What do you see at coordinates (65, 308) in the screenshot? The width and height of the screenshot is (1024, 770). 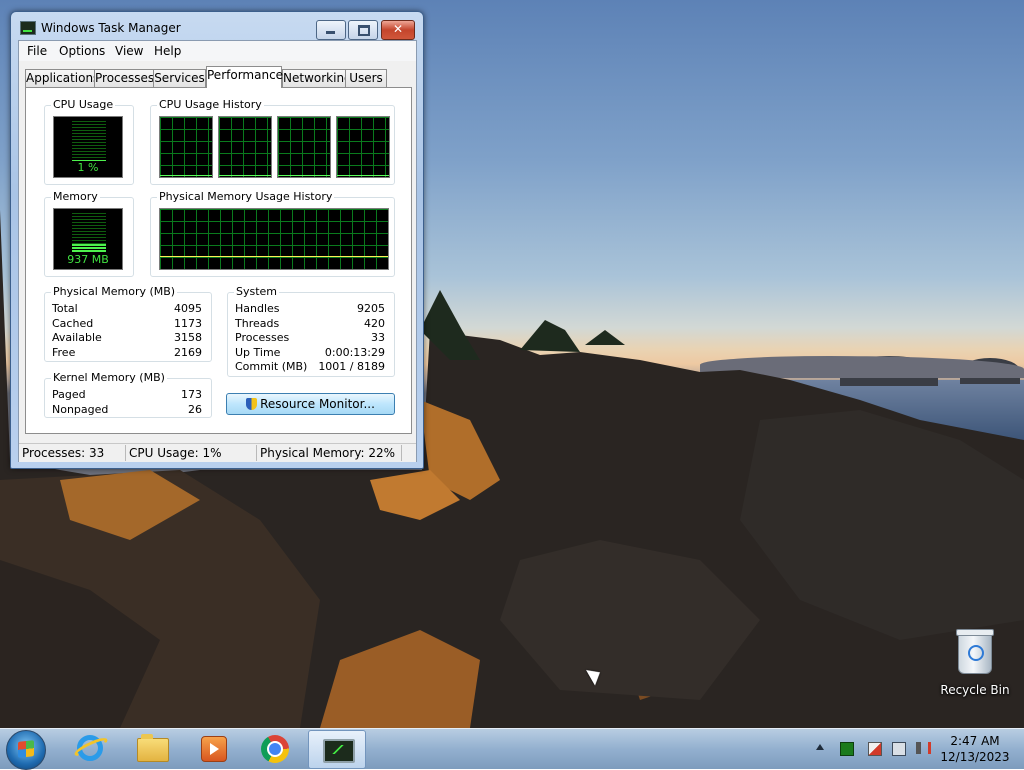 I see `stat-key: Total` at bounding box center [65, 308].